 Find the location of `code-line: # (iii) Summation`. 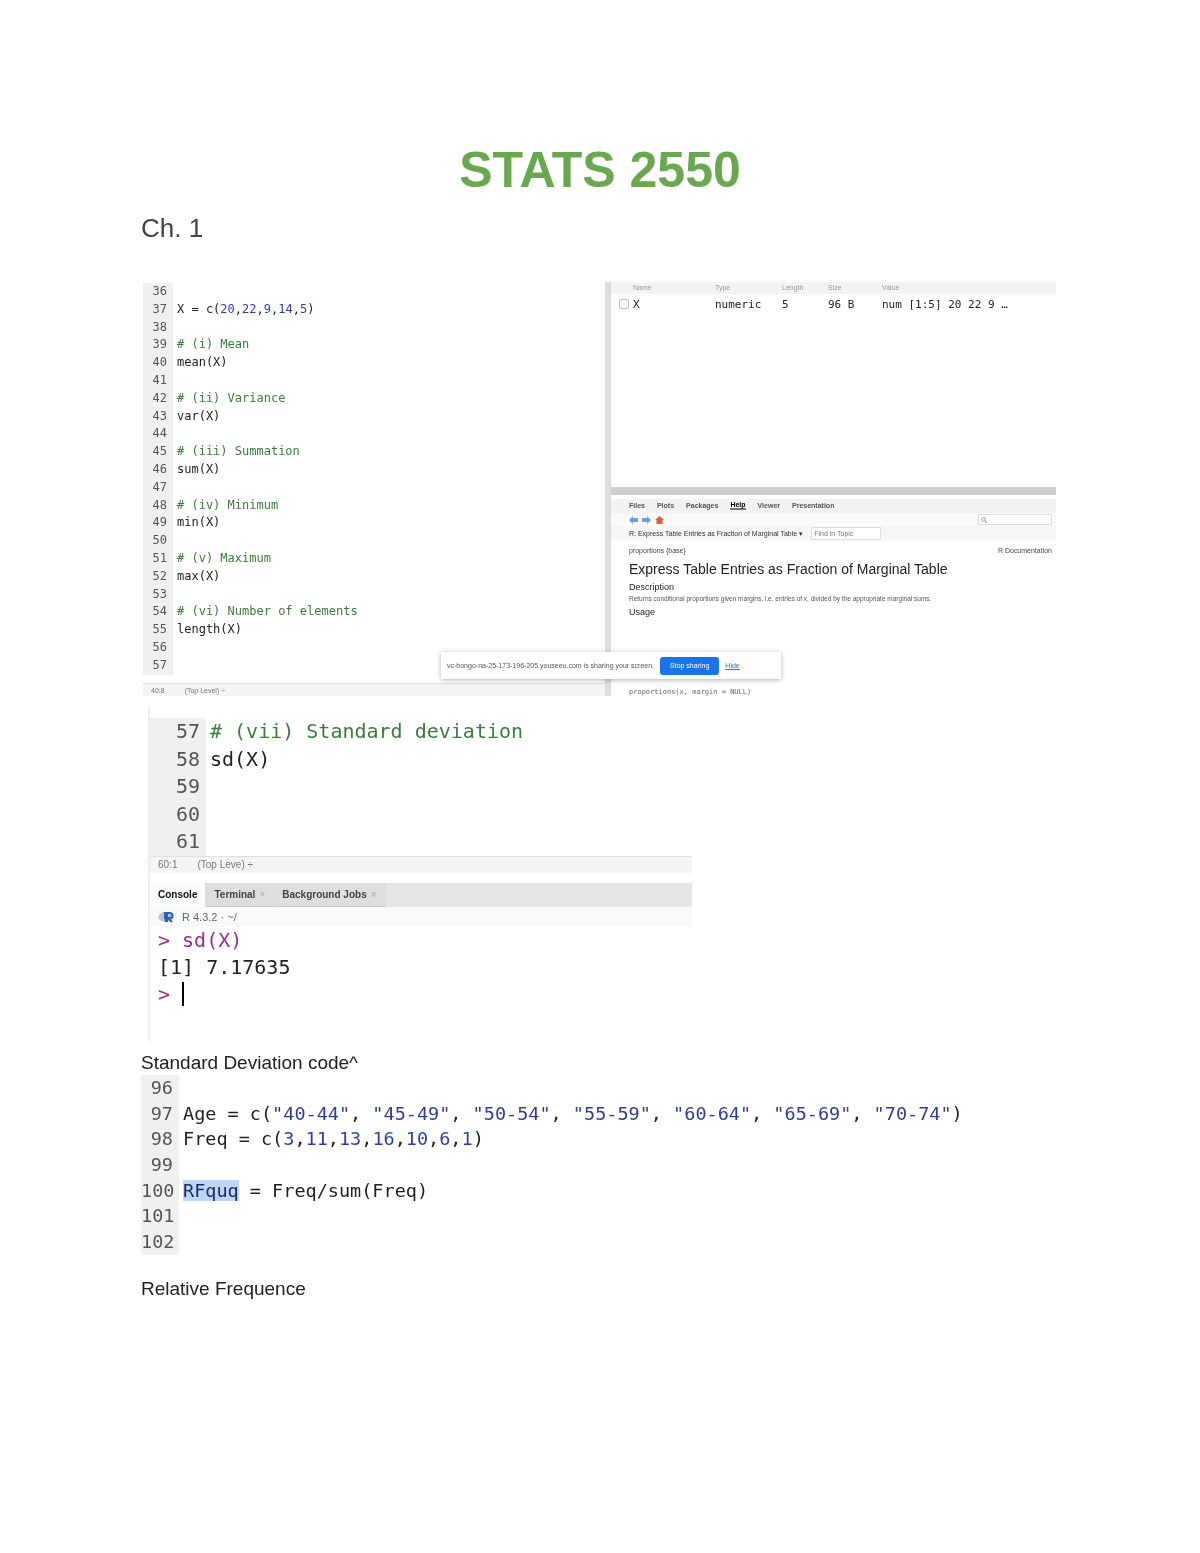

code-line: # (iii) Summation is located at coordinates (238, 452).